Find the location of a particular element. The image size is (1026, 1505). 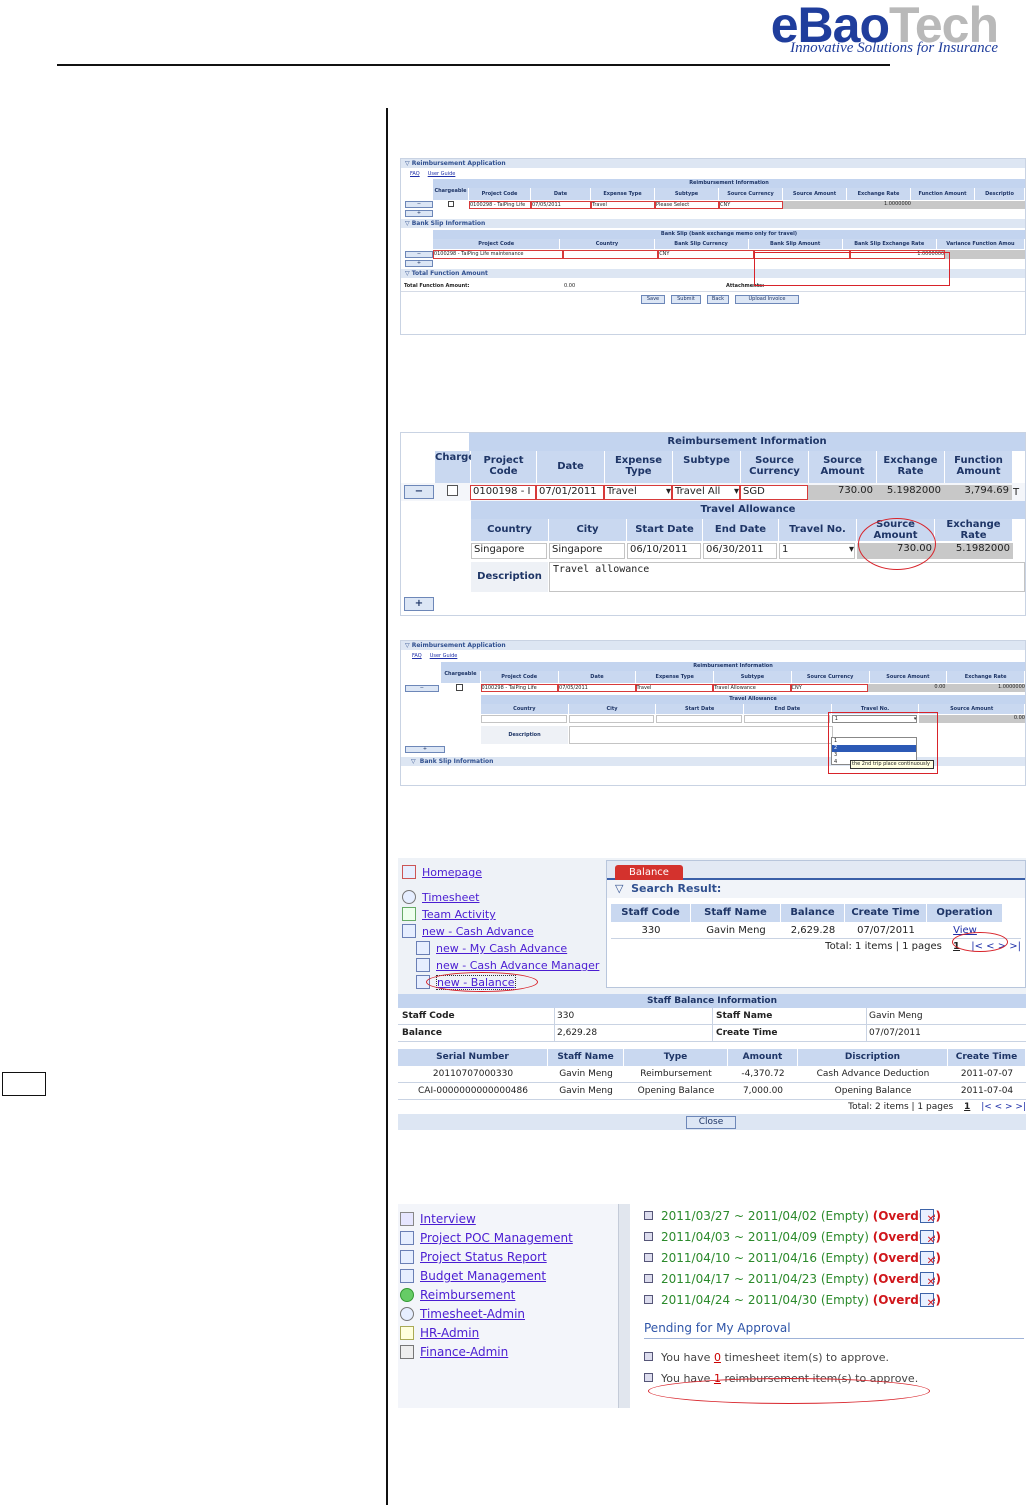

close-button: Close is located at coordinates (711, 1122).